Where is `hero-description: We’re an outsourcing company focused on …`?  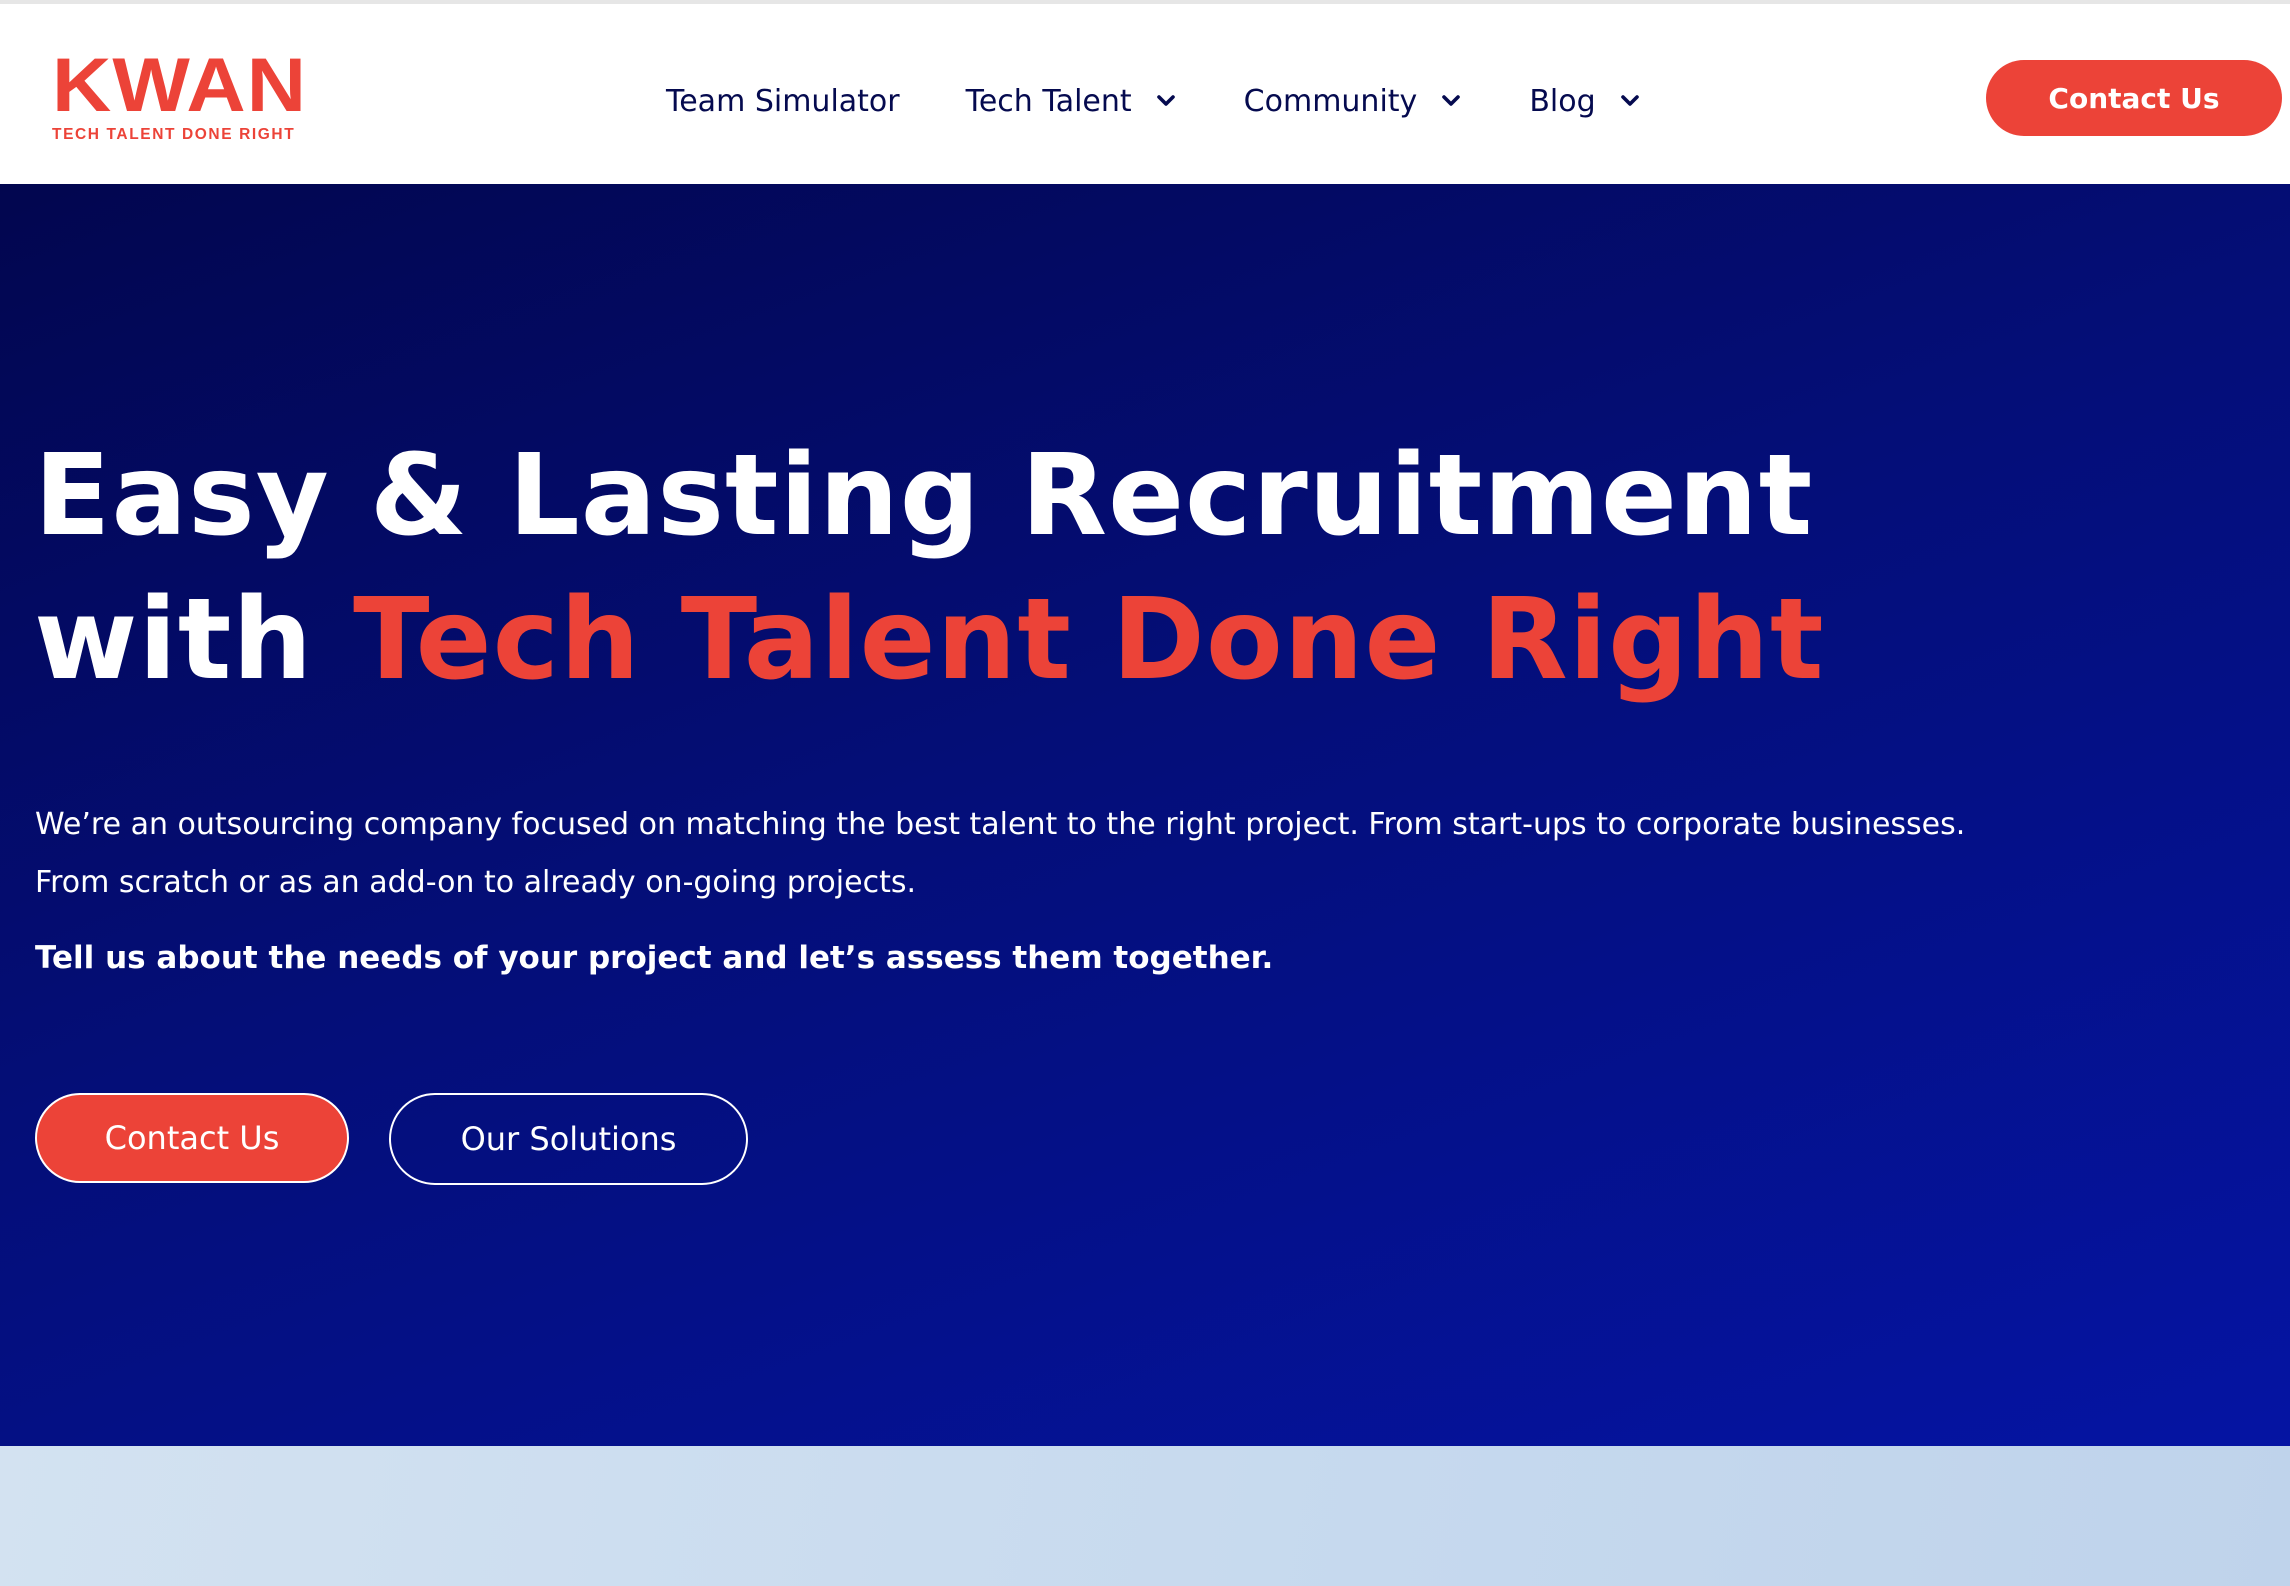 hero-description: We’re an outsourcing company focused on … is located at coordinates (1085, 854).